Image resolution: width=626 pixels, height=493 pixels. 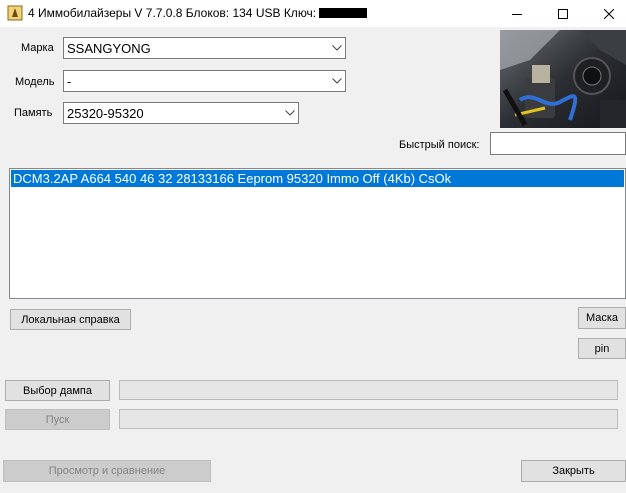 What do you see at coordinates (558, 143) in the screenshot?
I see `quick-search-input` at bounding box center [558, 143].